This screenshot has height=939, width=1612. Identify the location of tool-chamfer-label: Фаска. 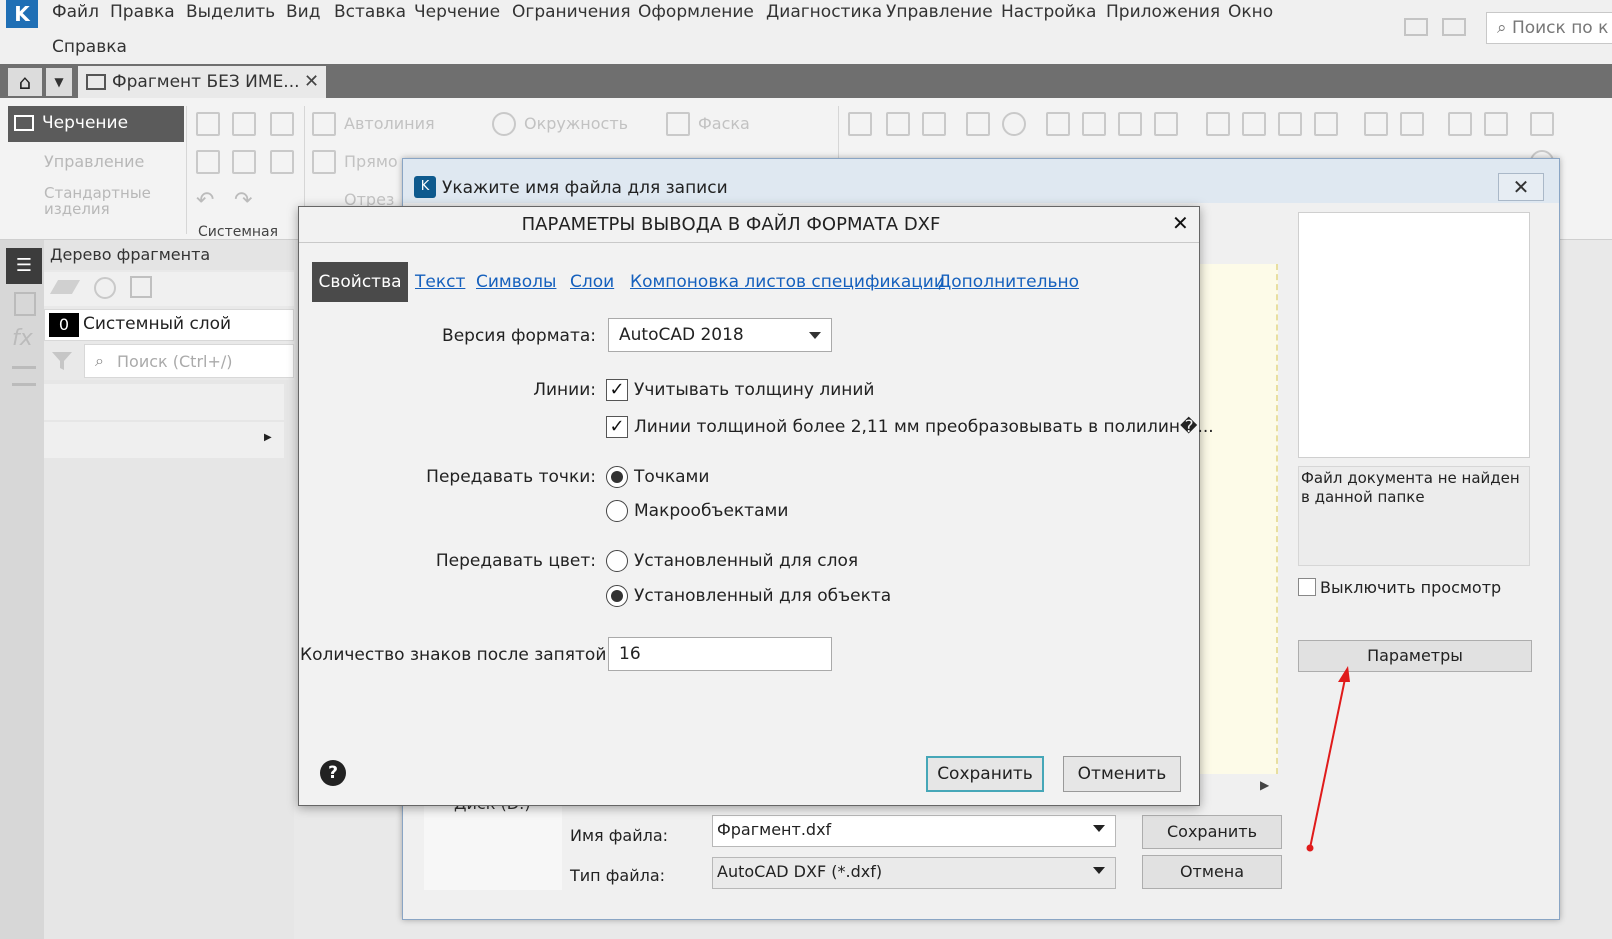
(724, 123).